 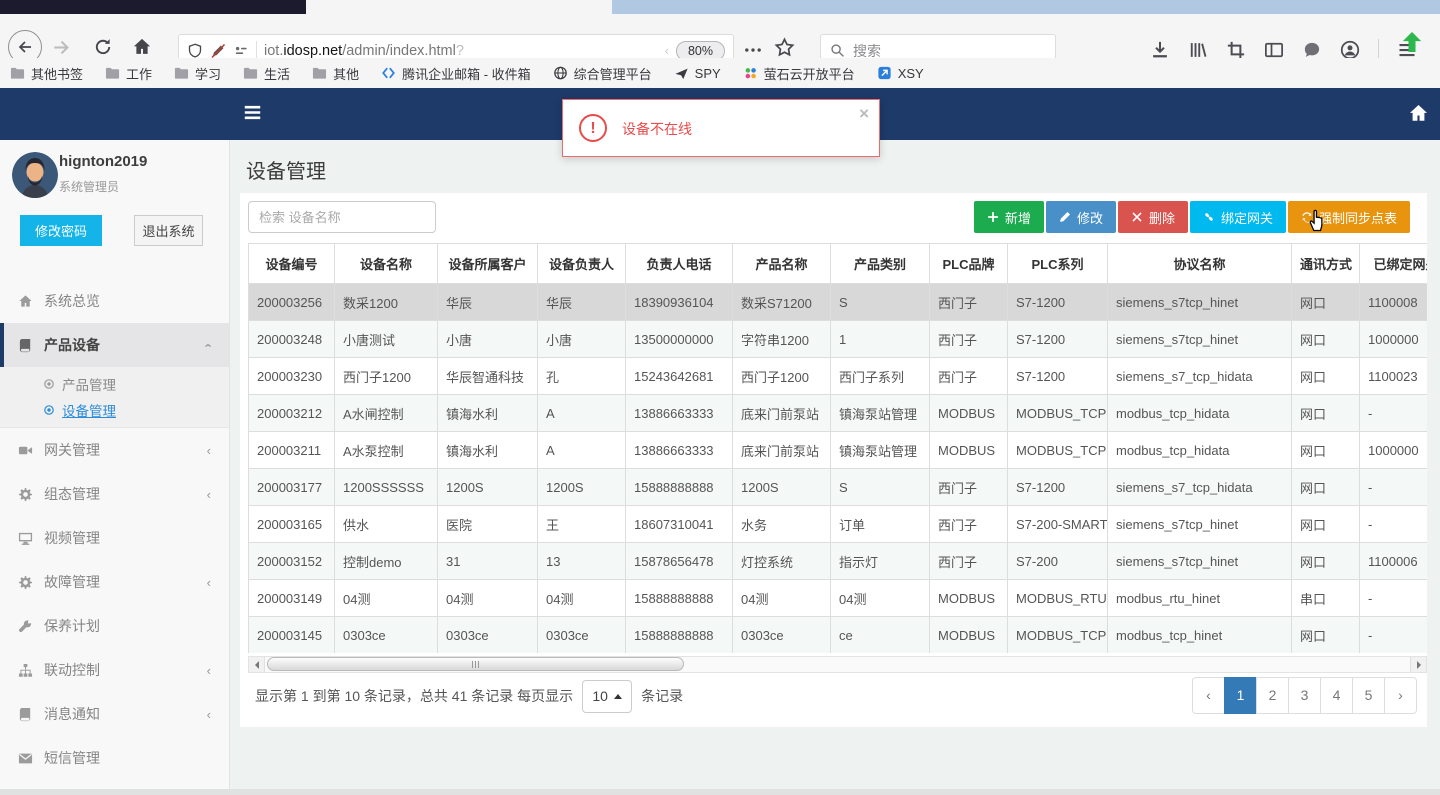 What do you see at coordinates (1017, 218) in the screenshot?
I see `action-button-label: 新增` at bounding box center [1017, 218].